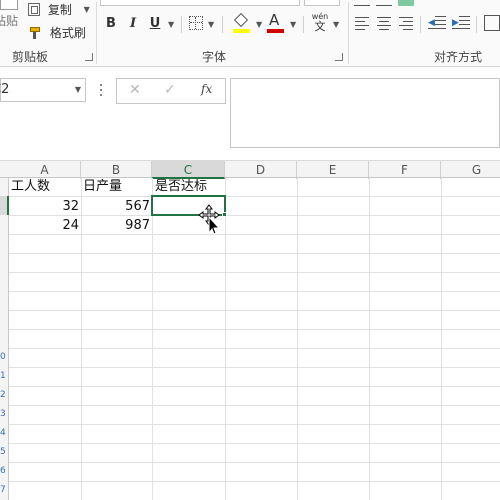 The width and height of the screenshot is (500, 500). Describe the element at coordinates (4, 395) in the screenshot. I see `row-header-label: 2` at that location.